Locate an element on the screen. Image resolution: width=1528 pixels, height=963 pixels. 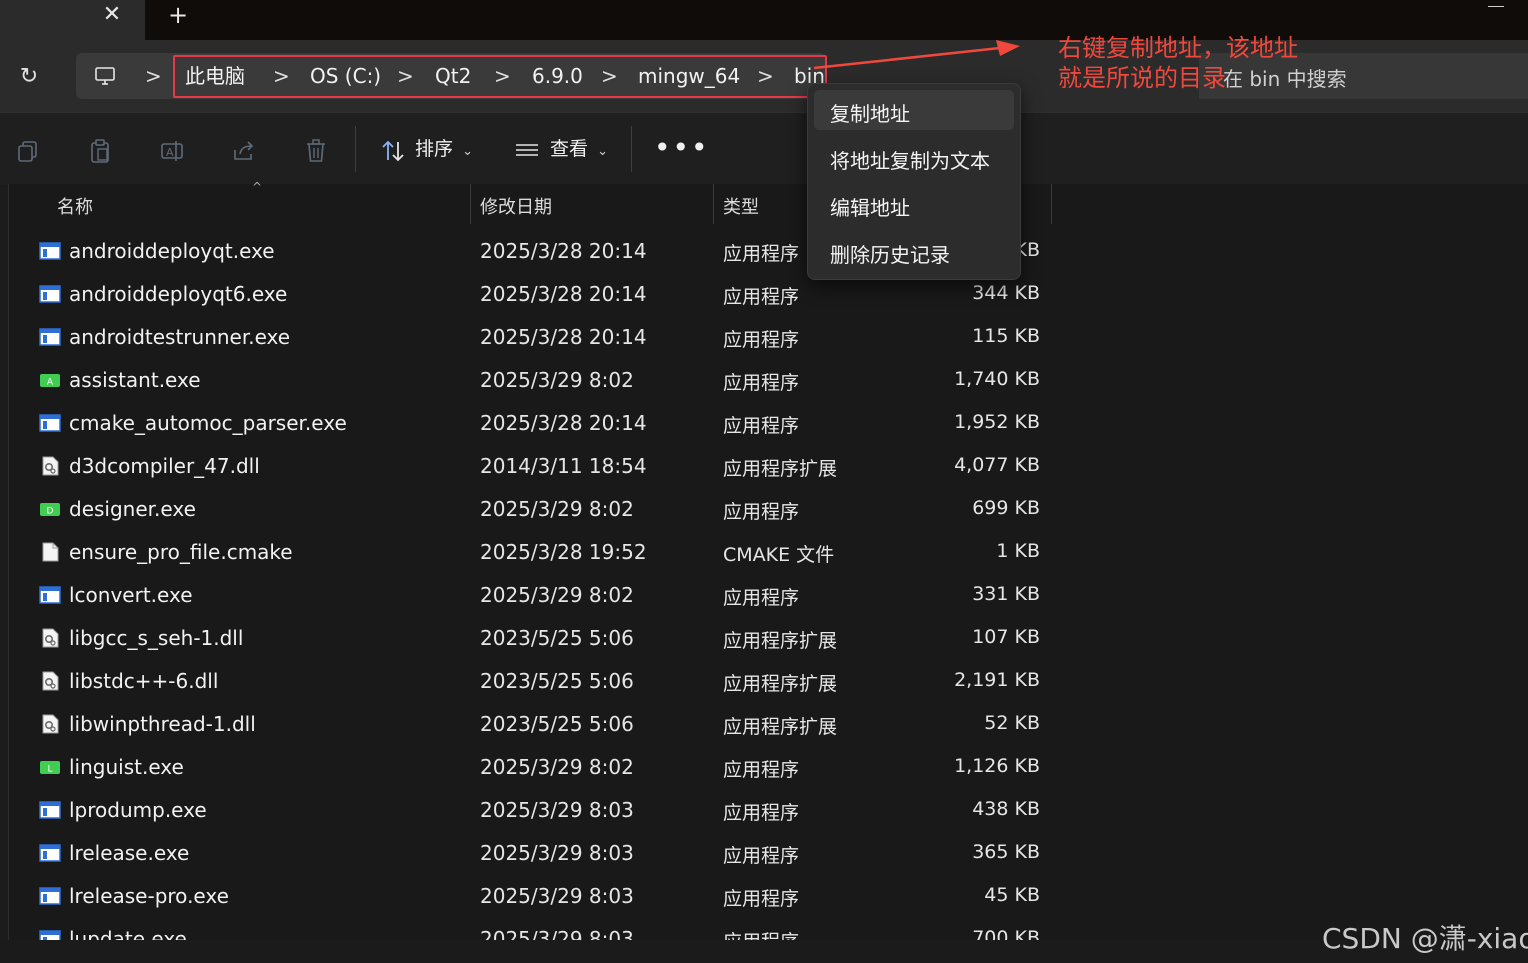
view-button: 查看 ⌄ is located at coordinates (579, 150).